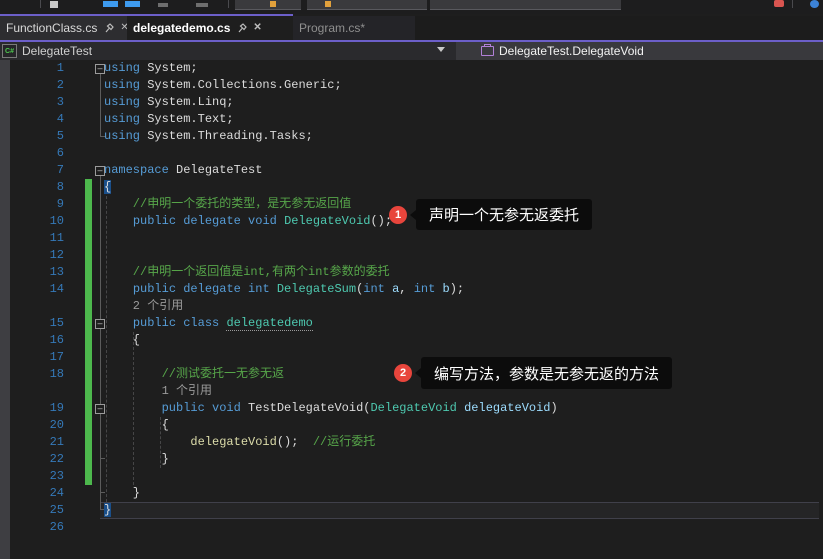 The image size is (823, 559). I want to click on member-icon, so click(487, 50).